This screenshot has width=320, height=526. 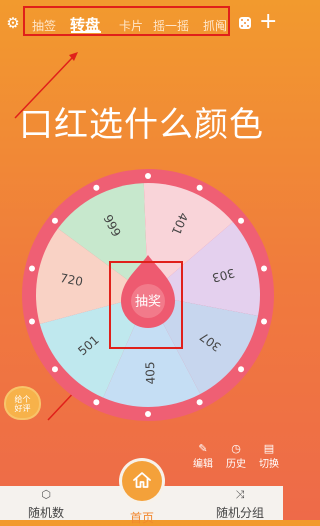 I want to click on tab-cards: 卡片, so click(x=131, y=25).